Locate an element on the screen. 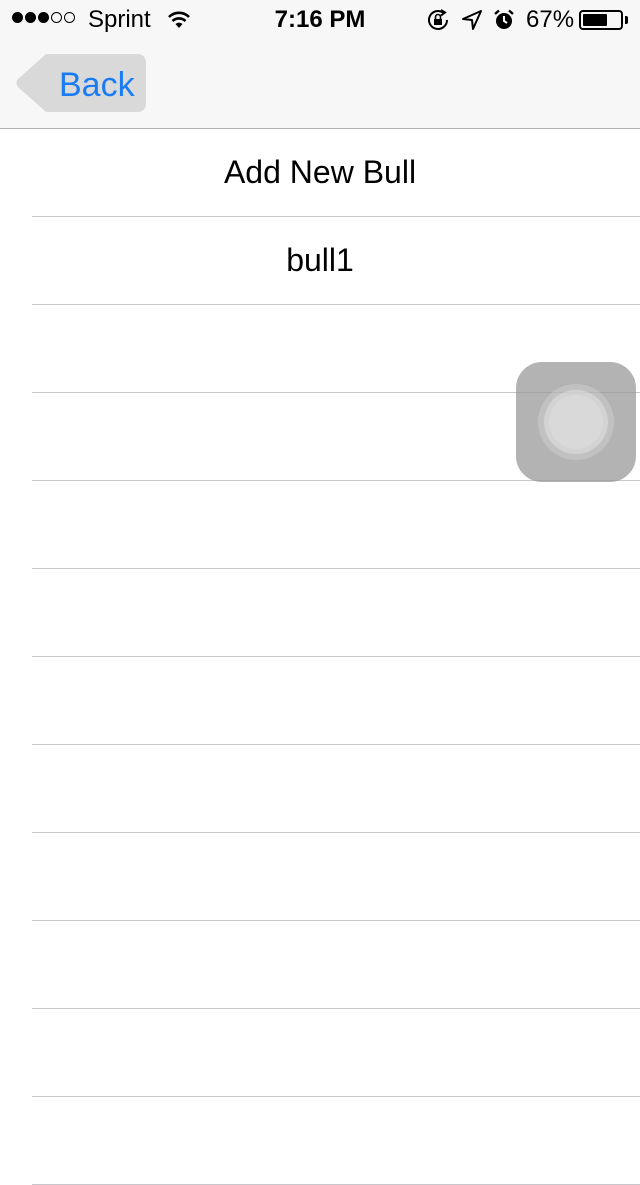 The height and width of the screenshot is (1185, 640). assistive-touch-button is located at coordinates (576, 422).